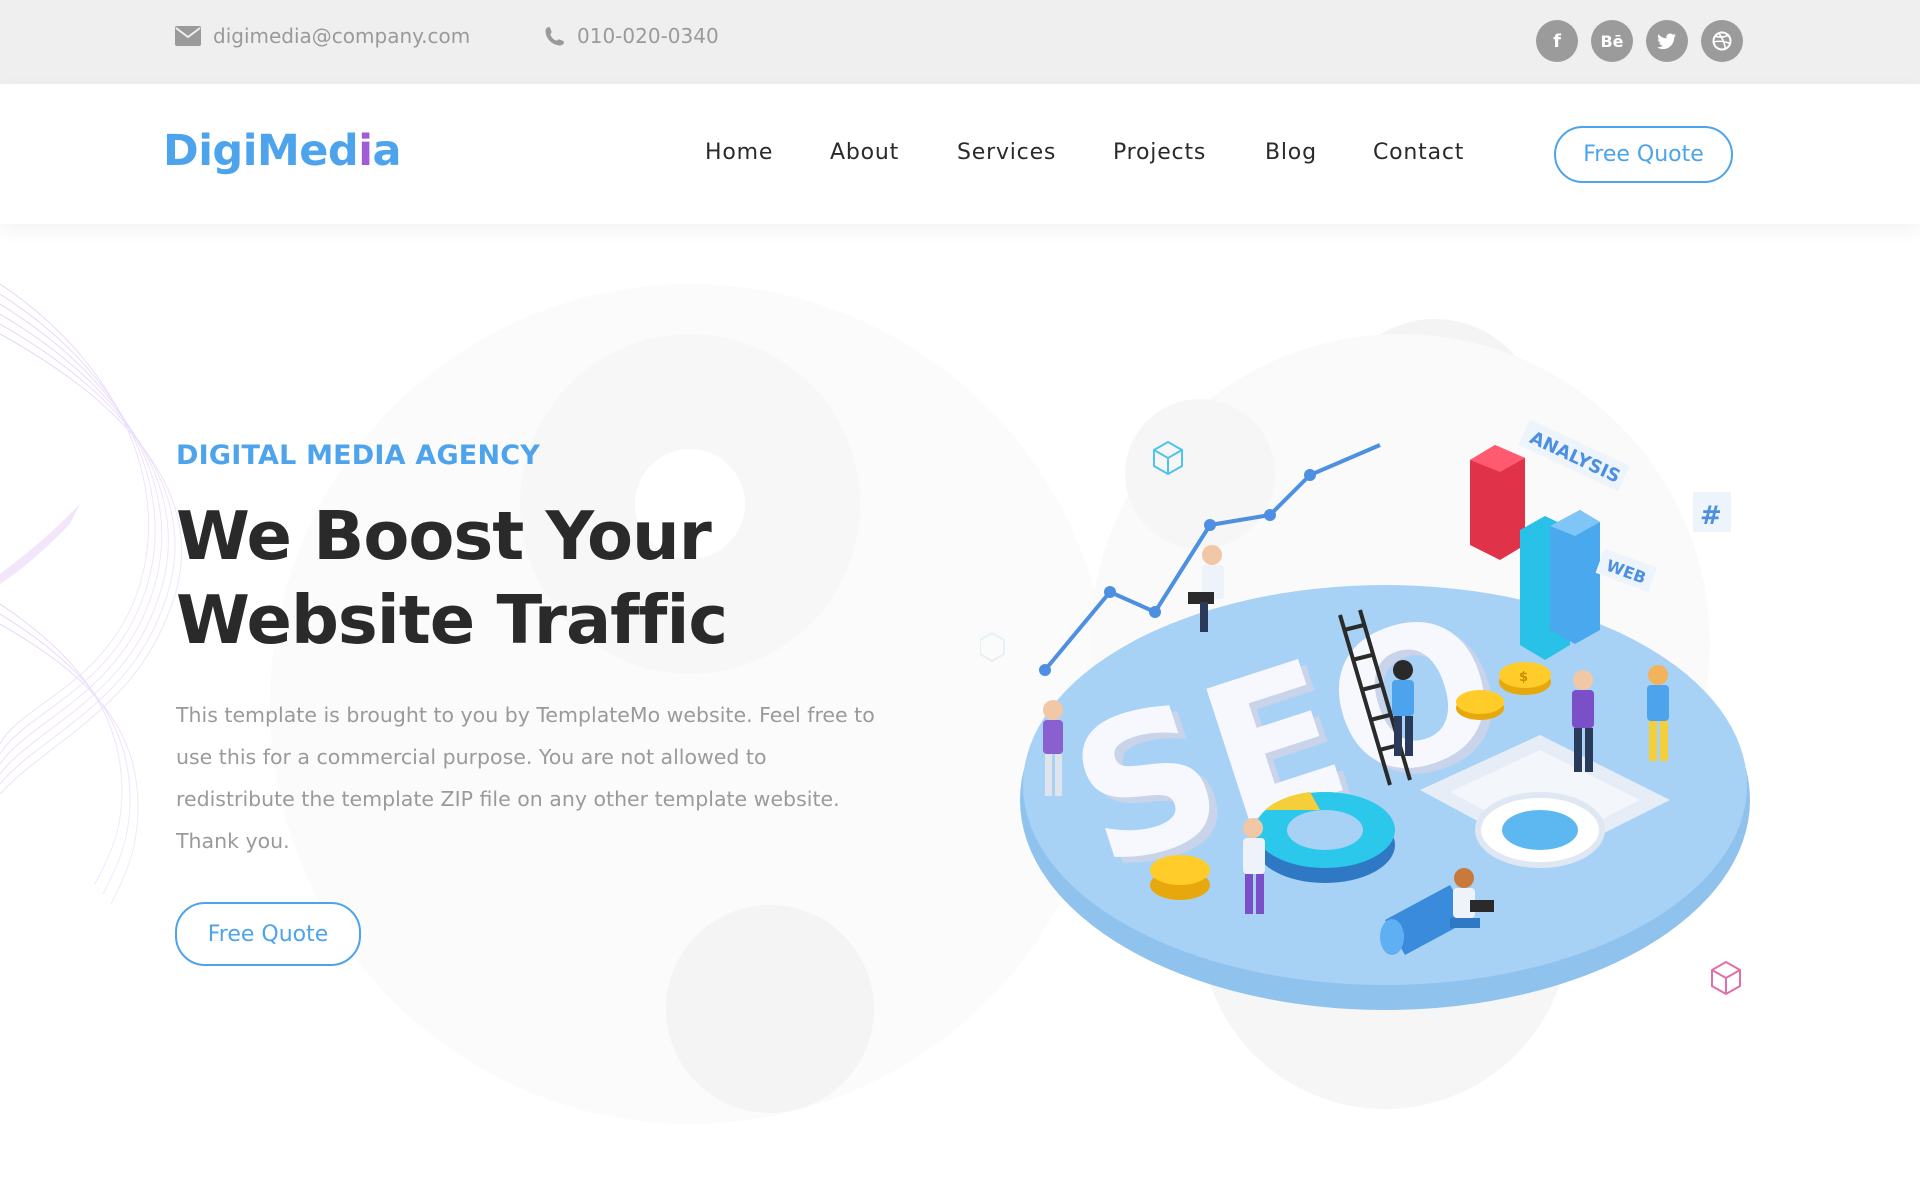  What do you see at coordinates (268, 934) in the screenshot?
I see `hero-free-quote-button: Free Quote` at bounding box center [268, 934].